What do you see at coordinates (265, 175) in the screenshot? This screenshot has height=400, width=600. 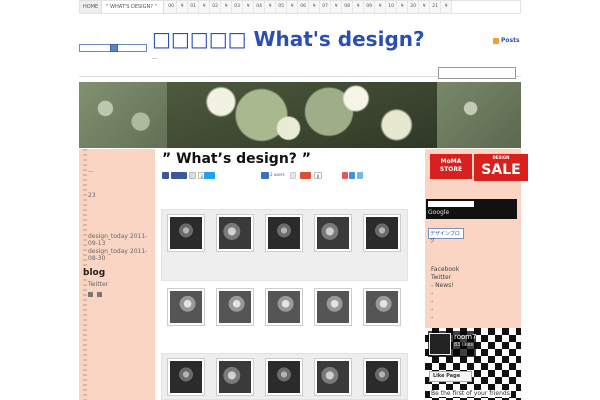 I see `bookmark-icon` at bounding box center [265, 175].